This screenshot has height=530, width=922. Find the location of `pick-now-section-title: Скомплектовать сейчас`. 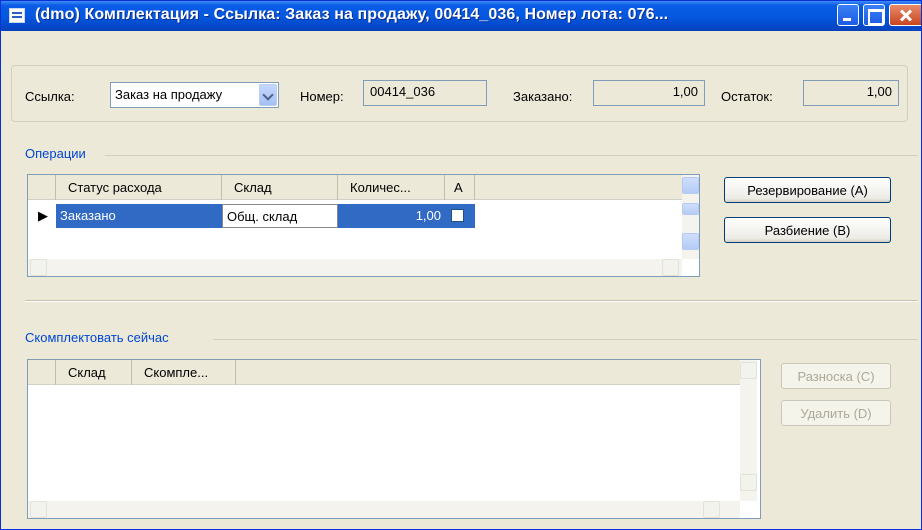

pick-now-section-title: Скомплектовать сейчас is located at coordinates (97, 337).